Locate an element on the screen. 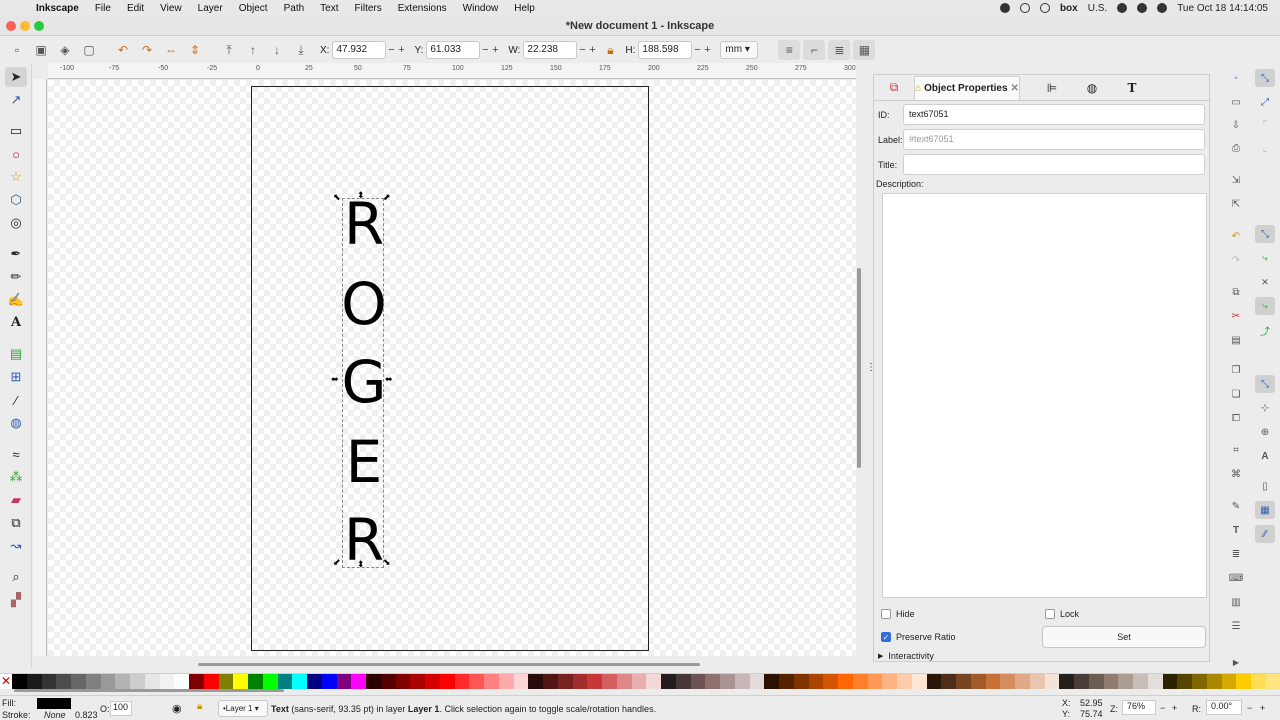 The height and width of the screenshot is (720, 1280). duplicate-icon: ❐ is located at coordinates (1236, 370).